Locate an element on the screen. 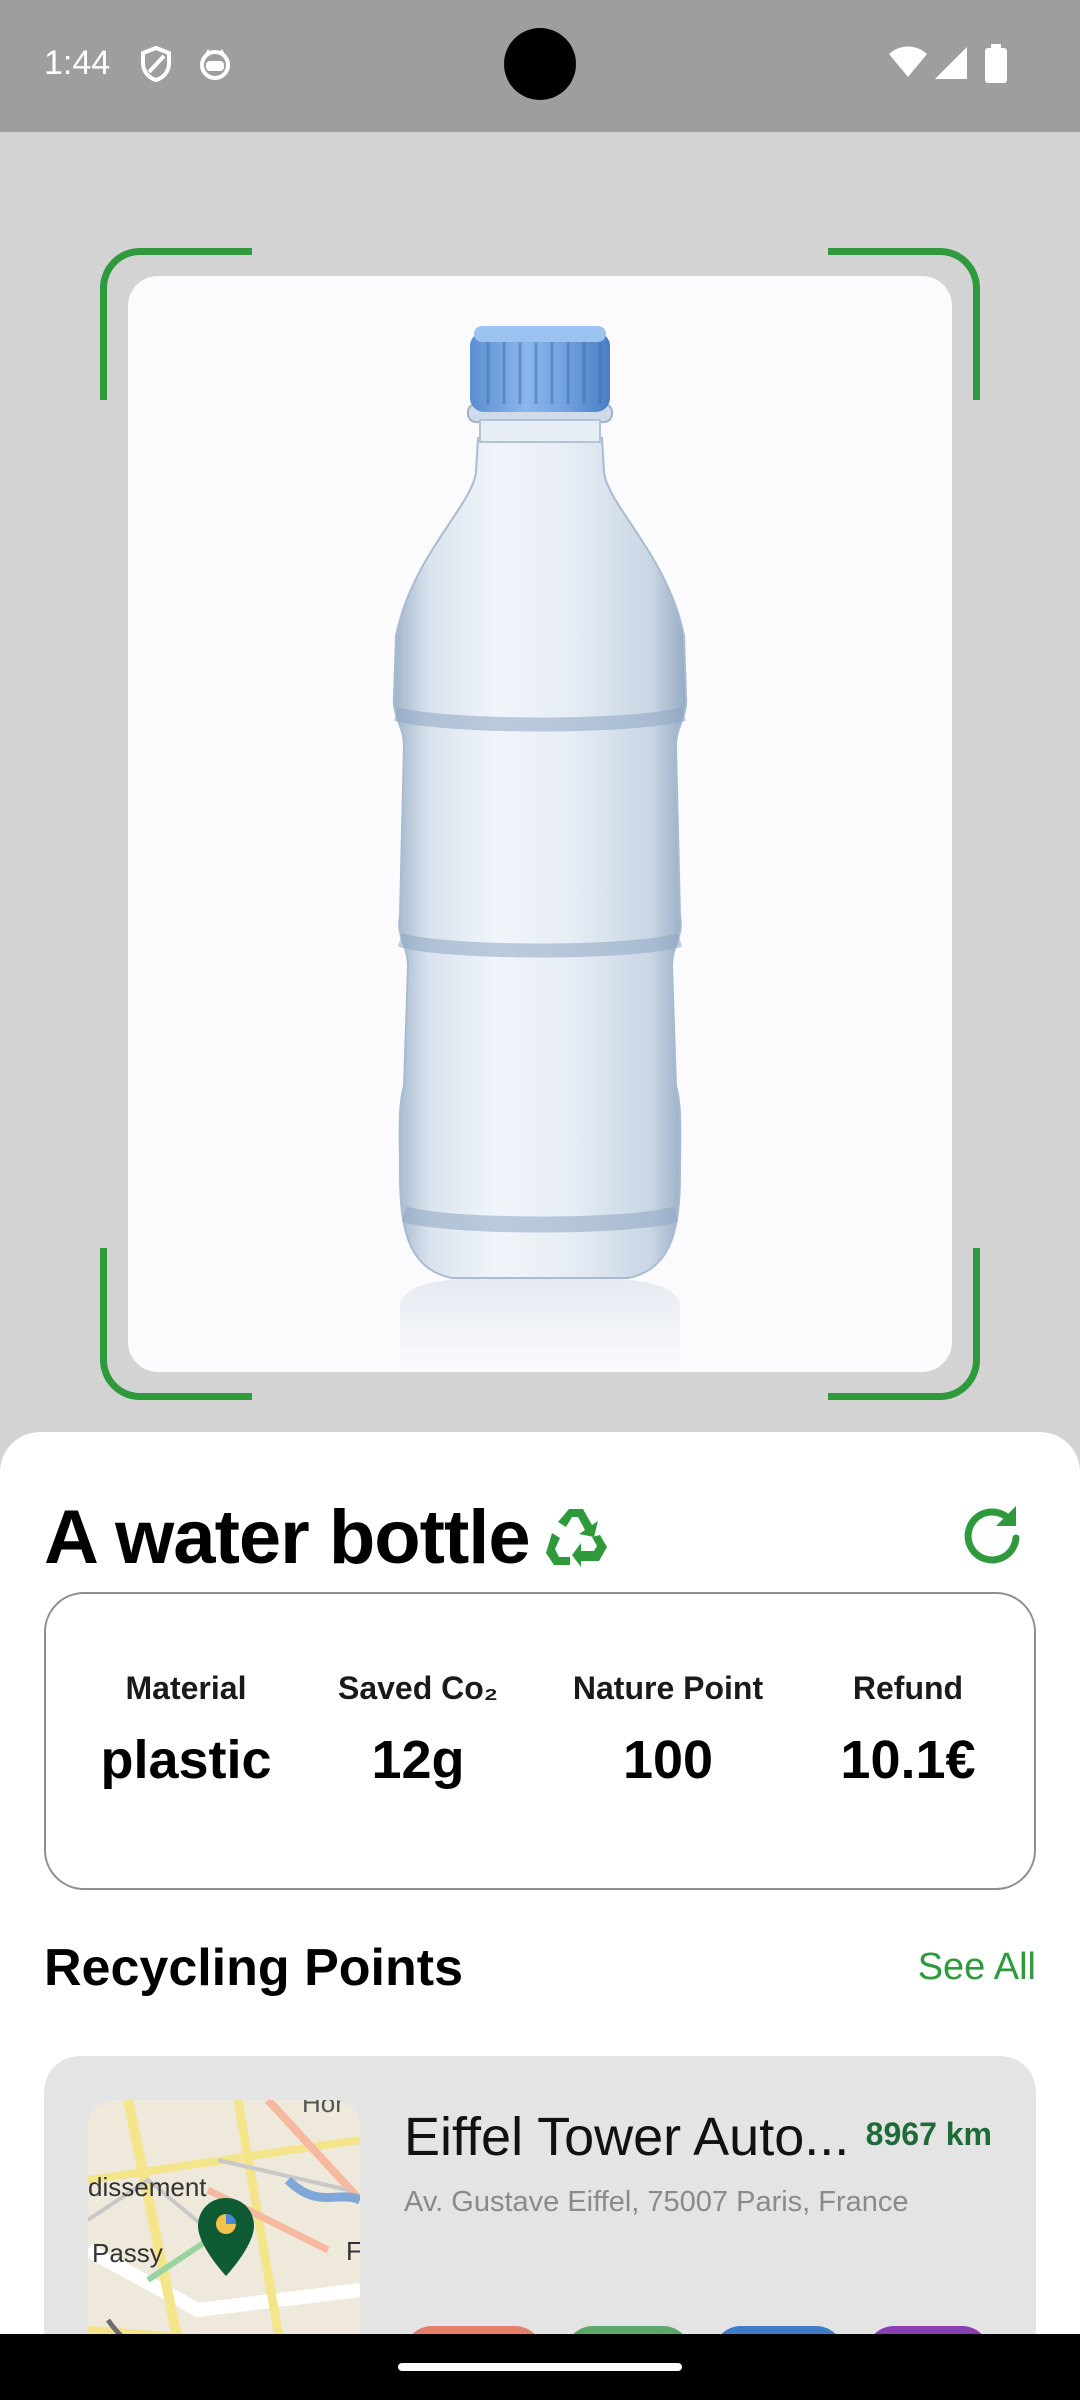 Image resolution: width=1080 pixels, height=2400 pixels. recycling-point-distance: 8967 km is located at coordinates (928, 2134).